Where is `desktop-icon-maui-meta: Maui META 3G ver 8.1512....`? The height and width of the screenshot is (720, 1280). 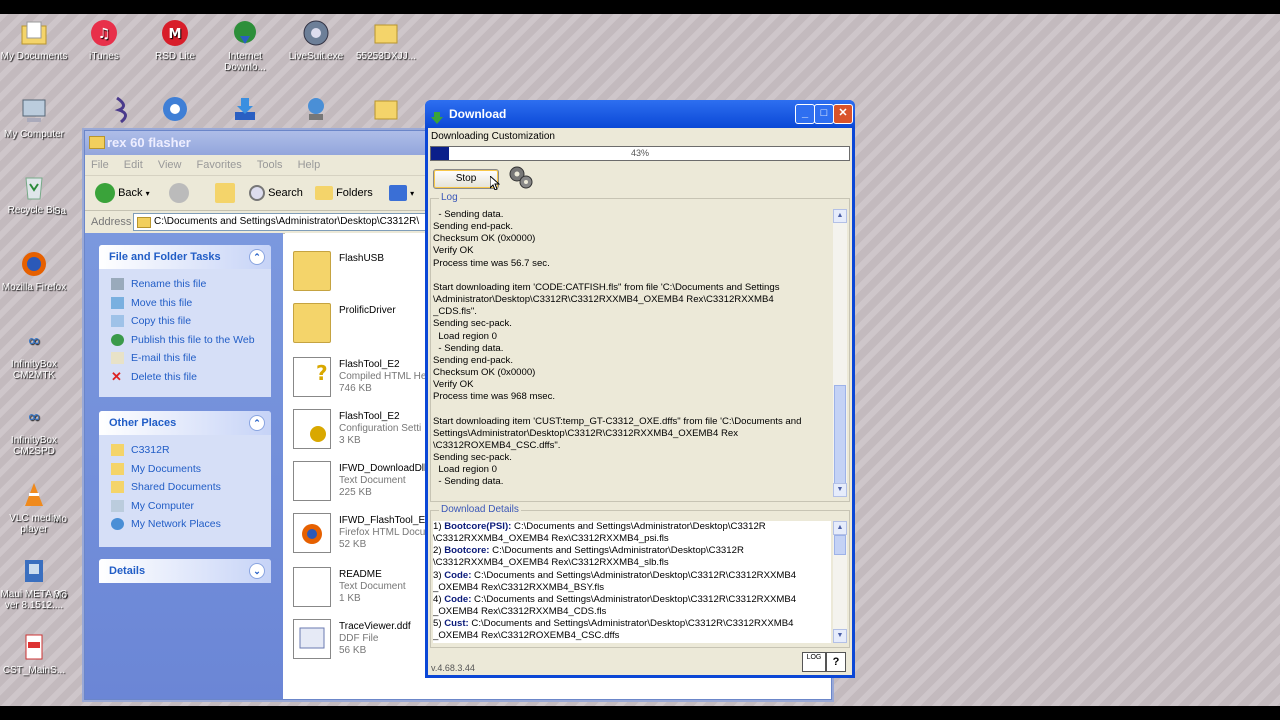
desktop-icon-maui-meta: Maui META 3G ver 8.1512.... is located at coordinates (35, 583).